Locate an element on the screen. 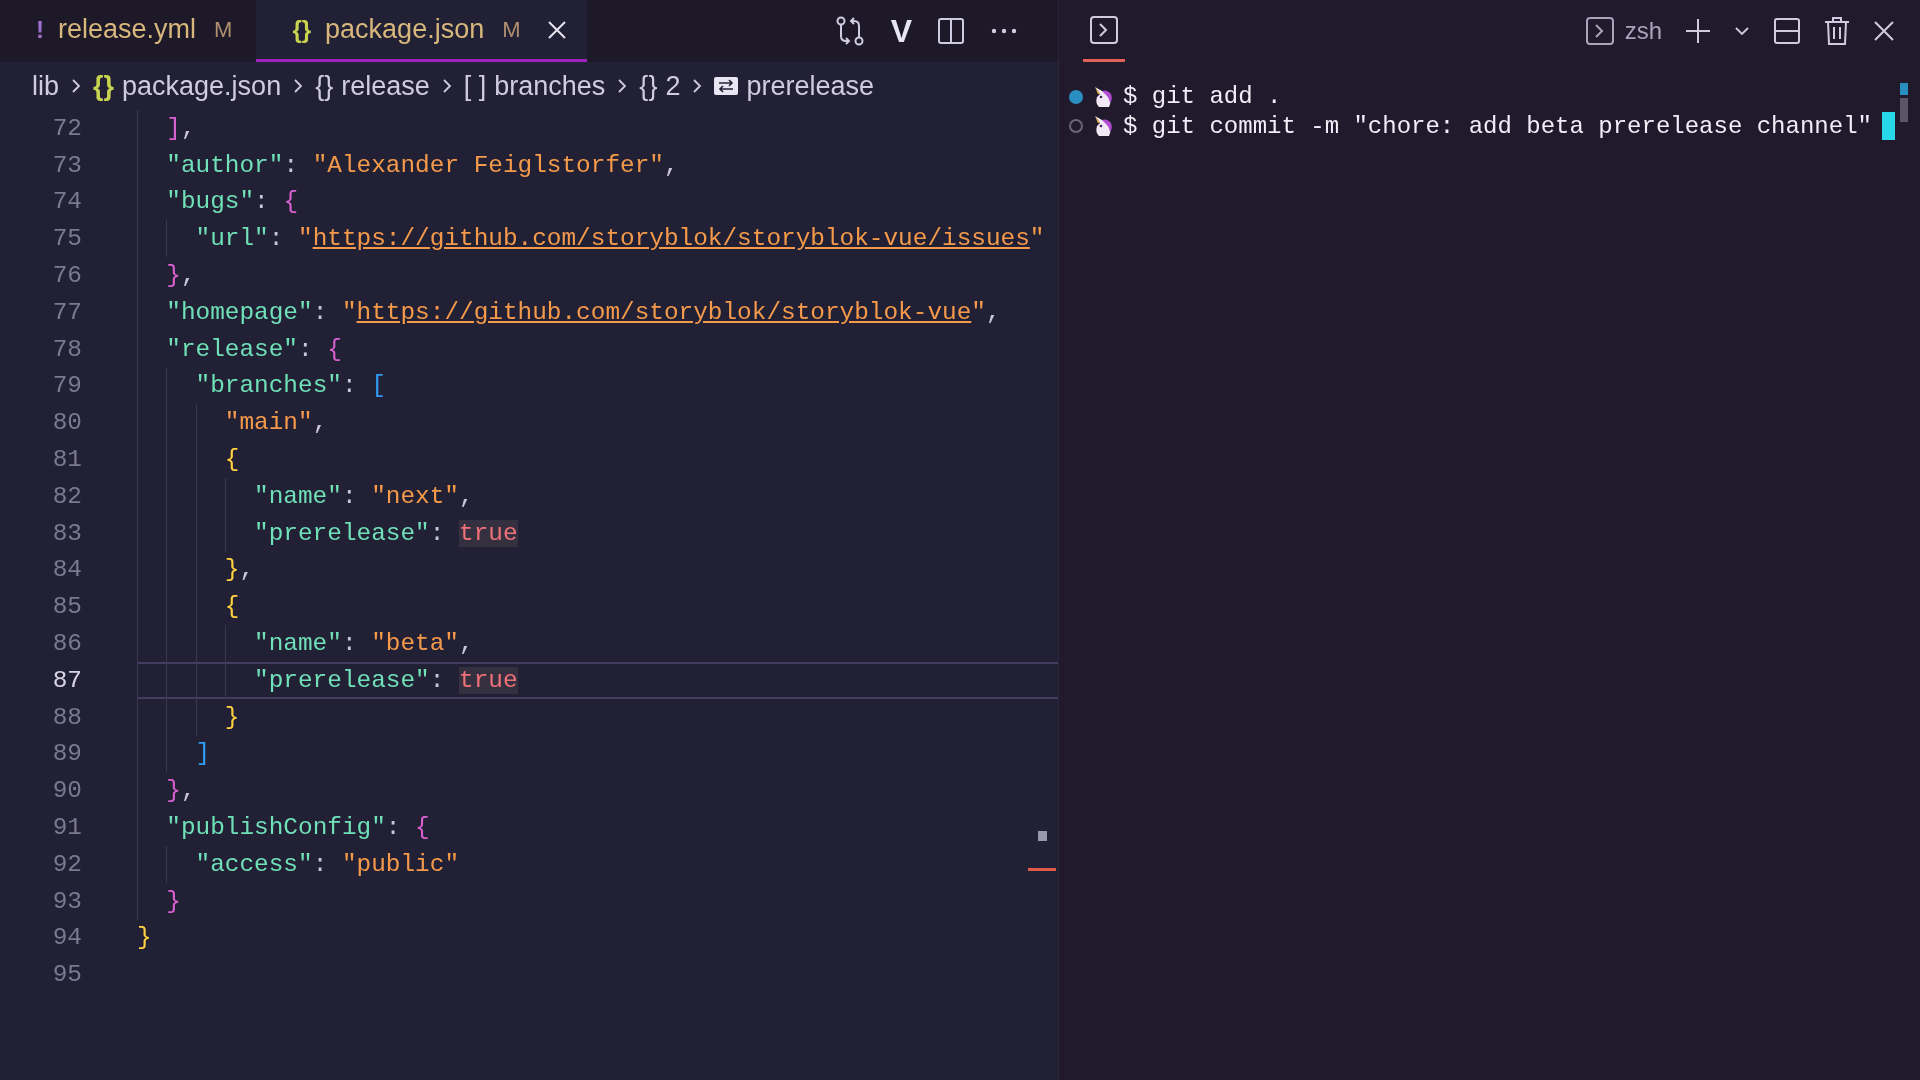 The image size is (1920, 1080). line-number: 95 is located at coordinates (66, 975).